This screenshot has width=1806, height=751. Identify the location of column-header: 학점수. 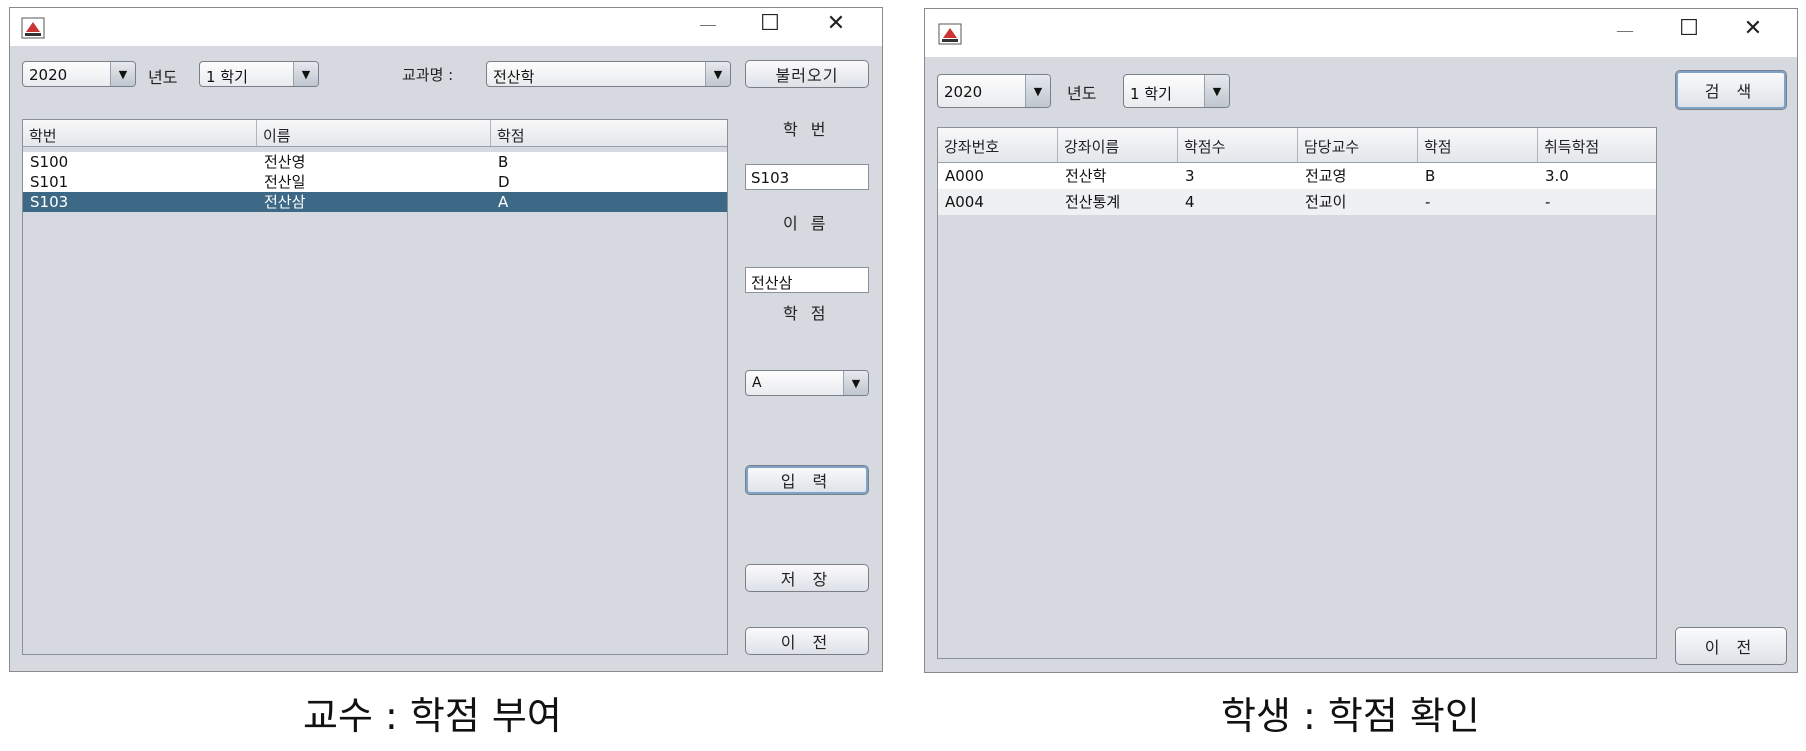
(1238, 145).